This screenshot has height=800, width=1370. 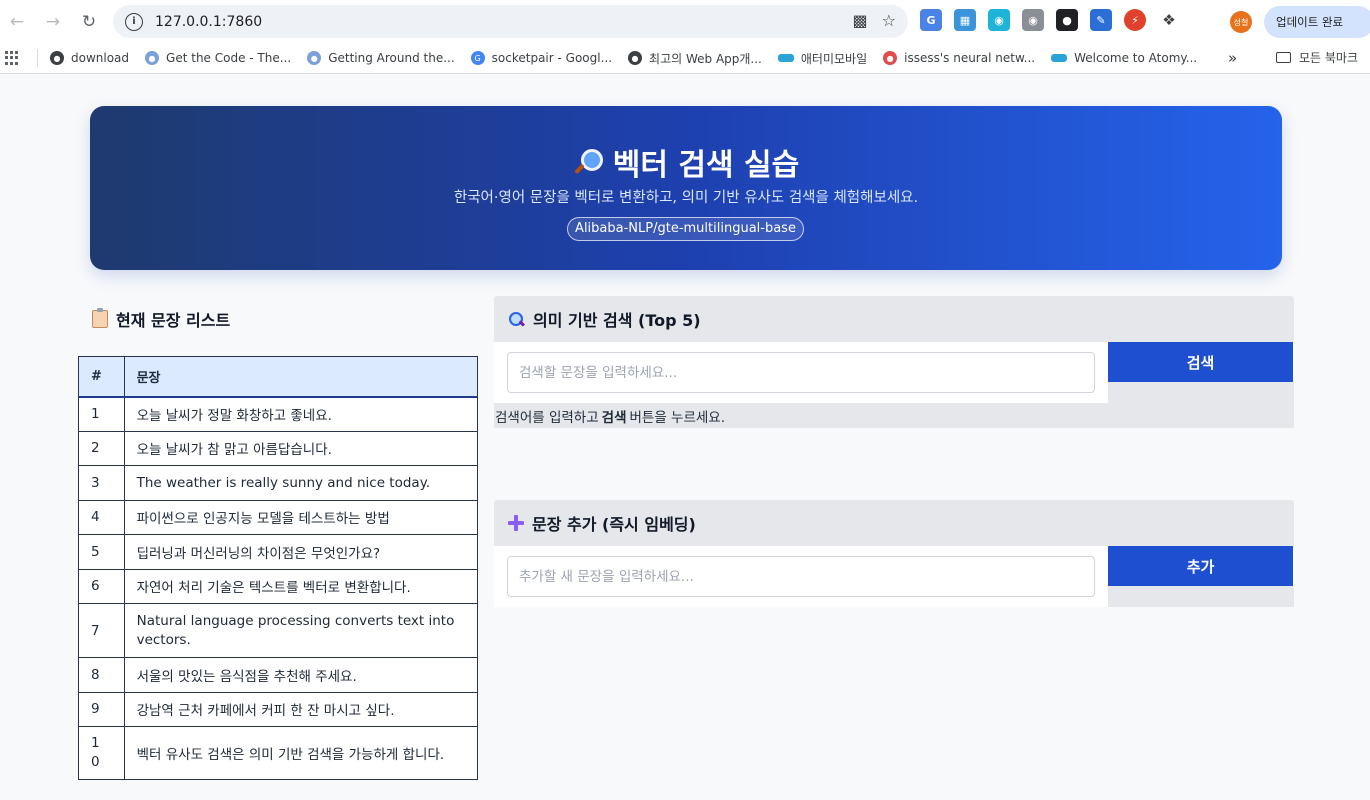 I want to click on clipboard-icon, so click(x=100, y=318).